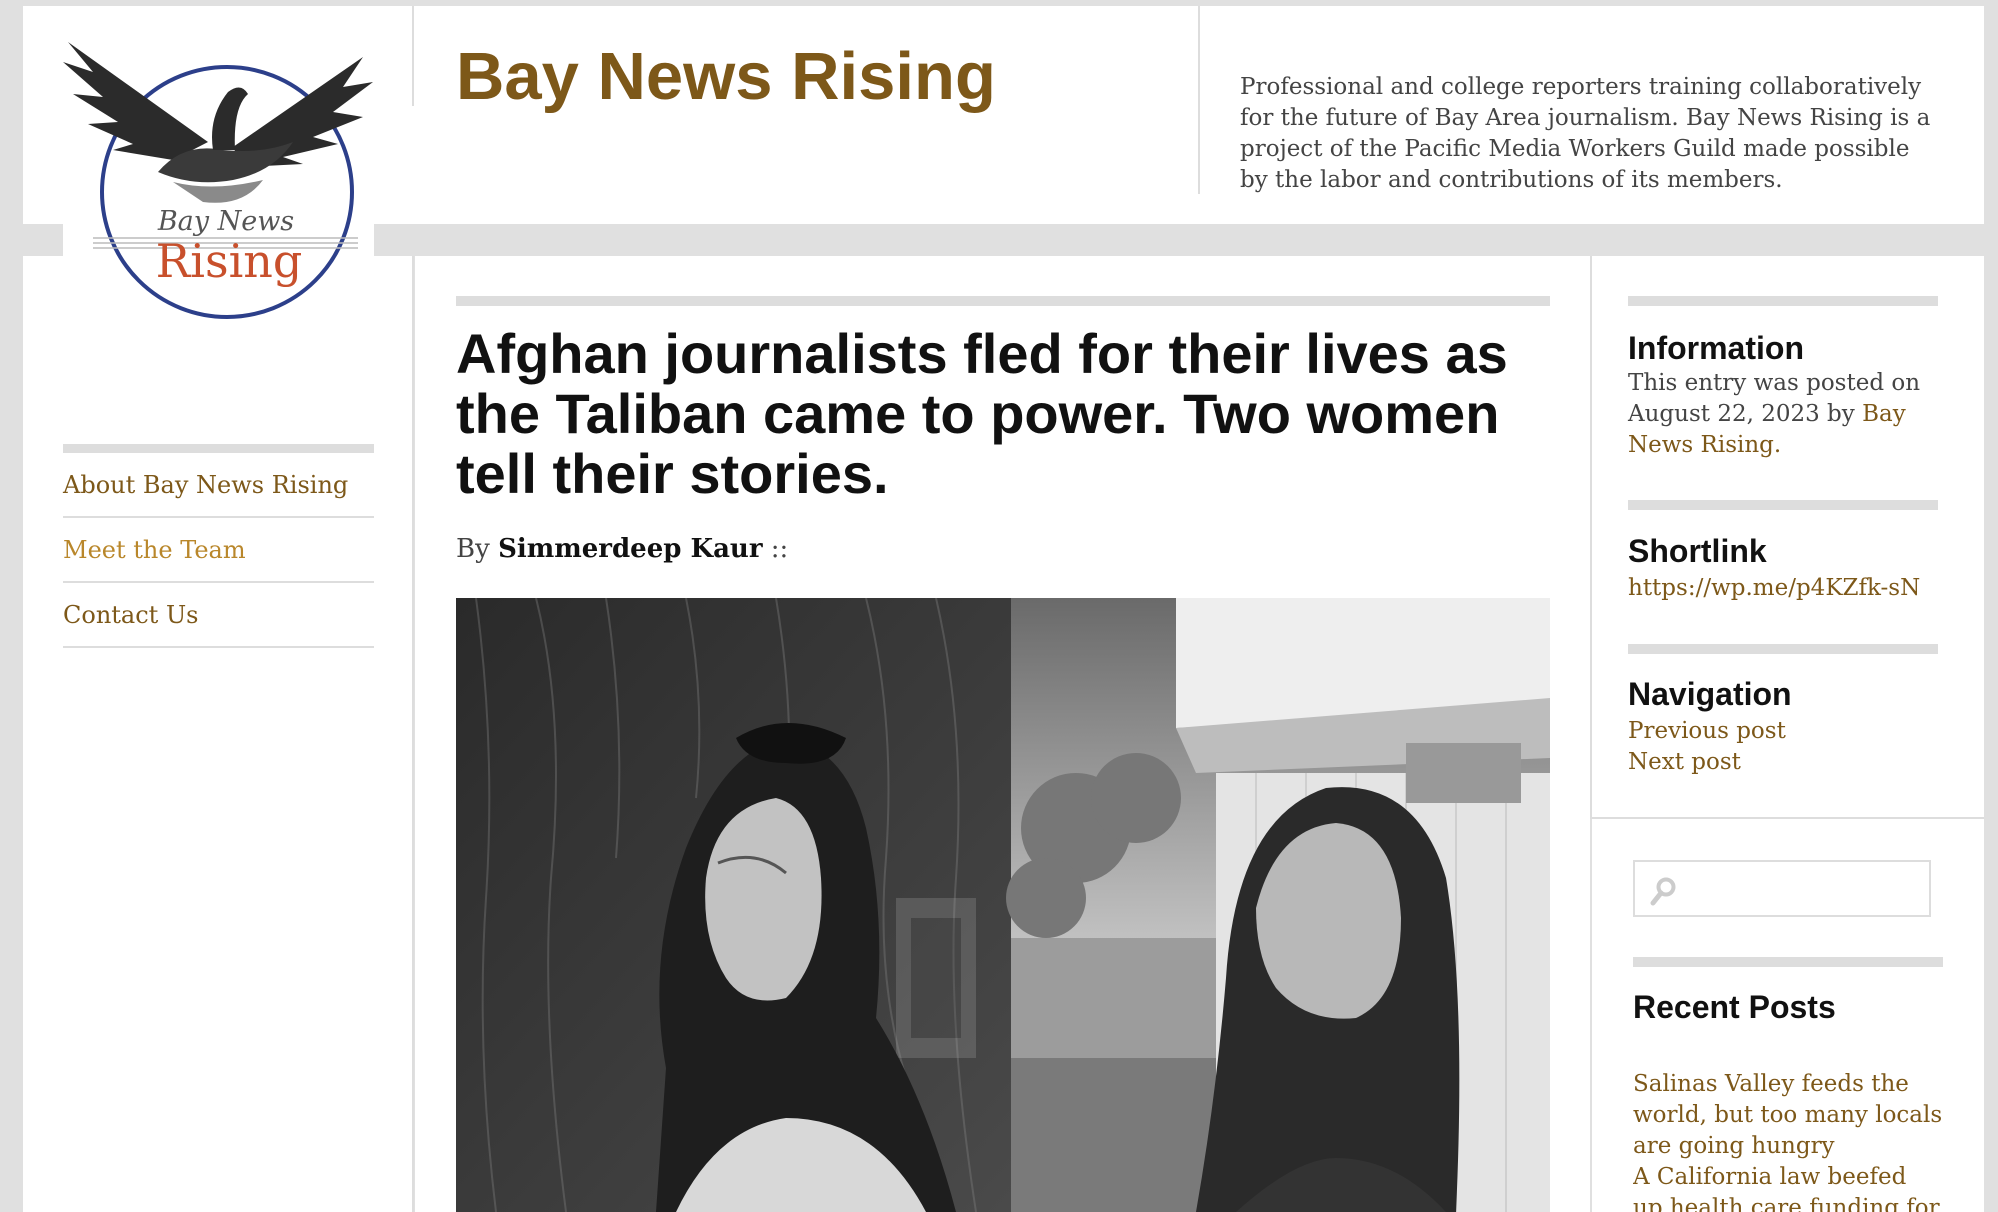 The height and width of the screenshot is (1212, 1998). I want to click on widget-bar-information, so click(1783, 301).